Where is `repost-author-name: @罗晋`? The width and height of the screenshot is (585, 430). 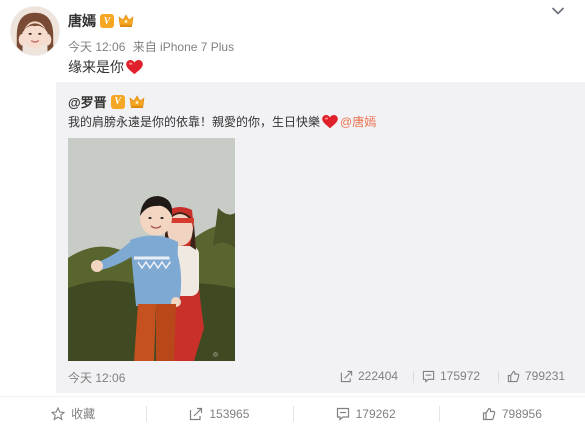
repost-author-name: @罗晋 is located at coordinates (87, 101).